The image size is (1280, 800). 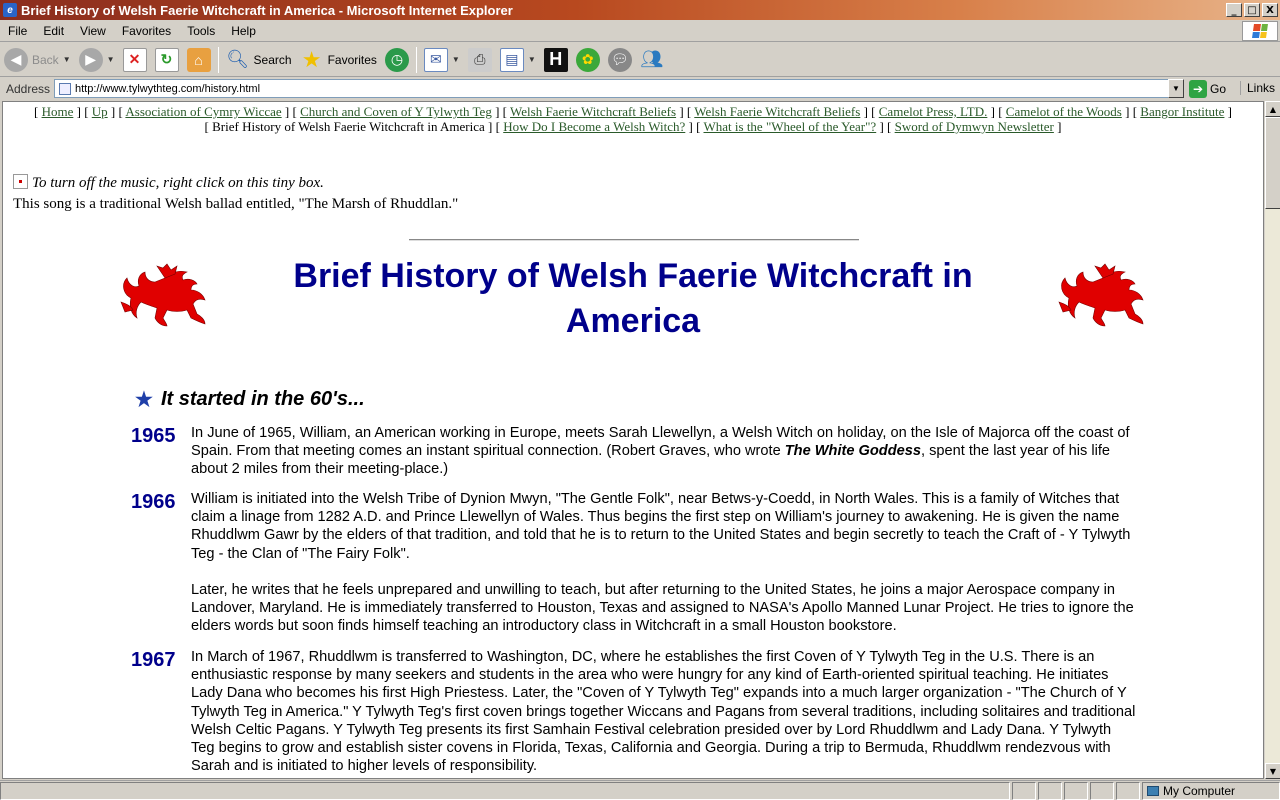 I want to click on address-url: http://www.tylwythteg.com/history.html, so click(x=167, y=89).